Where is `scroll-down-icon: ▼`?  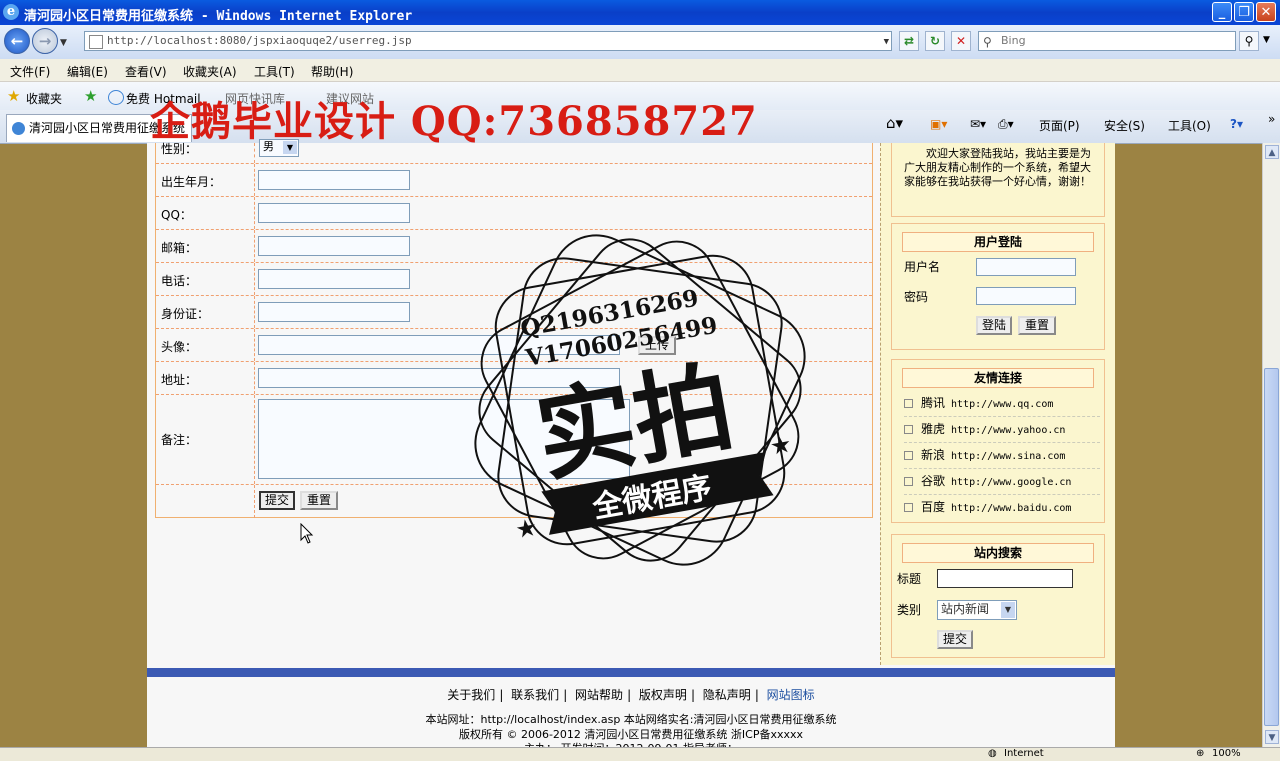 scroll-down-icon: ▼ is located at coordinates (1272, 737).